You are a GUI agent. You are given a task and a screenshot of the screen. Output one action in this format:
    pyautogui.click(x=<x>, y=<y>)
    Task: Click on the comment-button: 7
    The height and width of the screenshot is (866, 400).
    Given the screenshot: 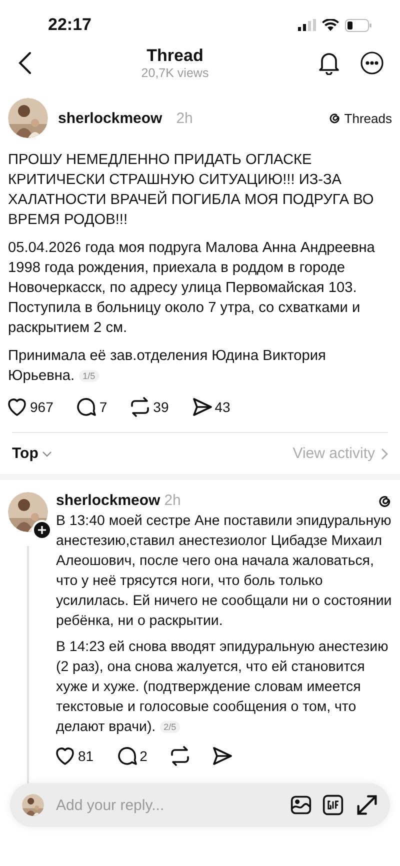 What is the action you would take?
    pyautogui.click(x=92, y=407)
    